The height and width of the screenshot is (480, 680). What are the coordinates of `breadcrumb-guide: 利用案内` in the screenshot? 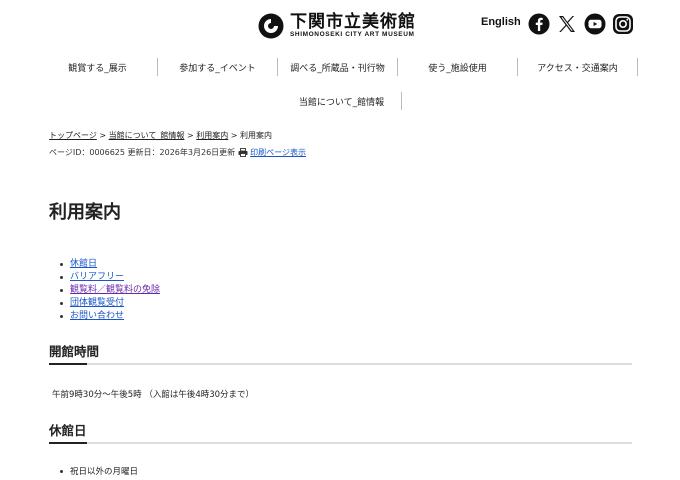 It's located at (212, 135).